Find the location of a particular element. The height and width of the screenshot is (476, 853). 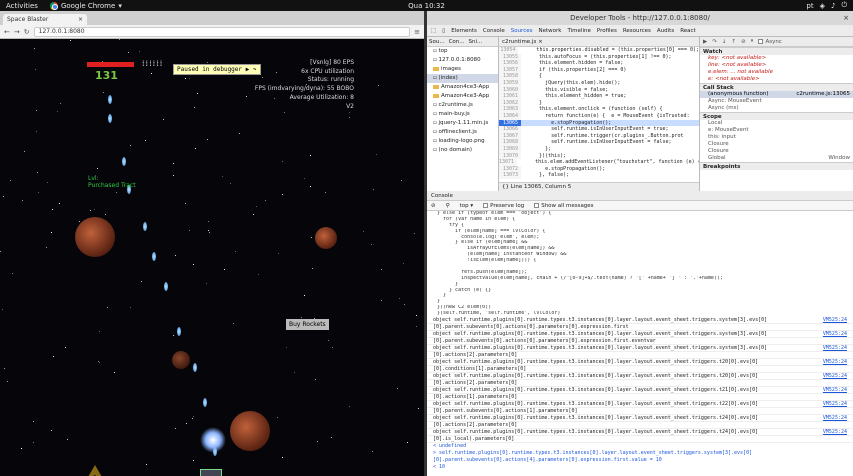

code-line: 13058 { is located at coordinates (599, 76).